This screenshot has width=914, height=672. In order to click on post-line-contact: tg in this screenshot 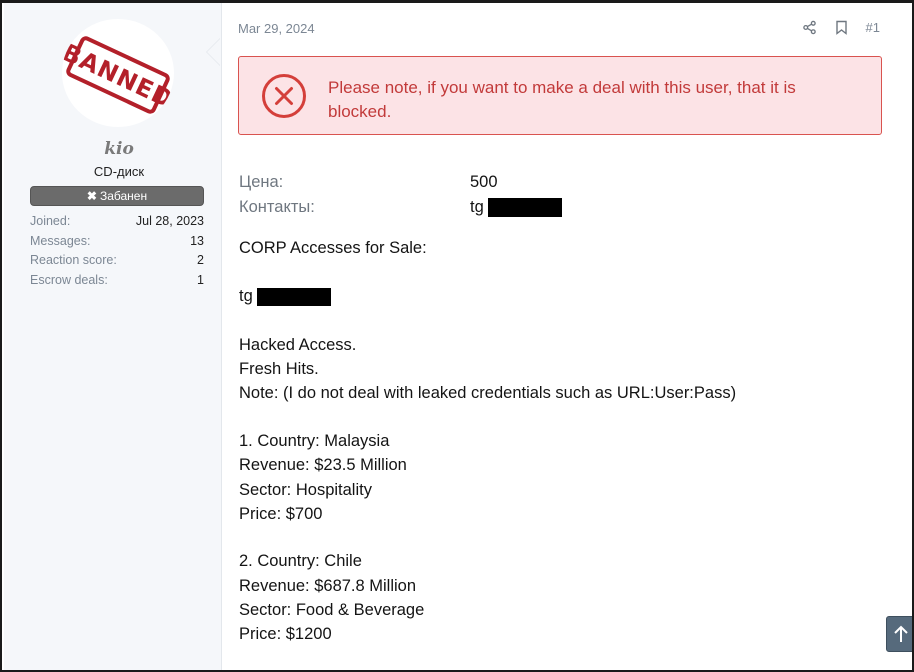, I will do `click(285, 296)`.